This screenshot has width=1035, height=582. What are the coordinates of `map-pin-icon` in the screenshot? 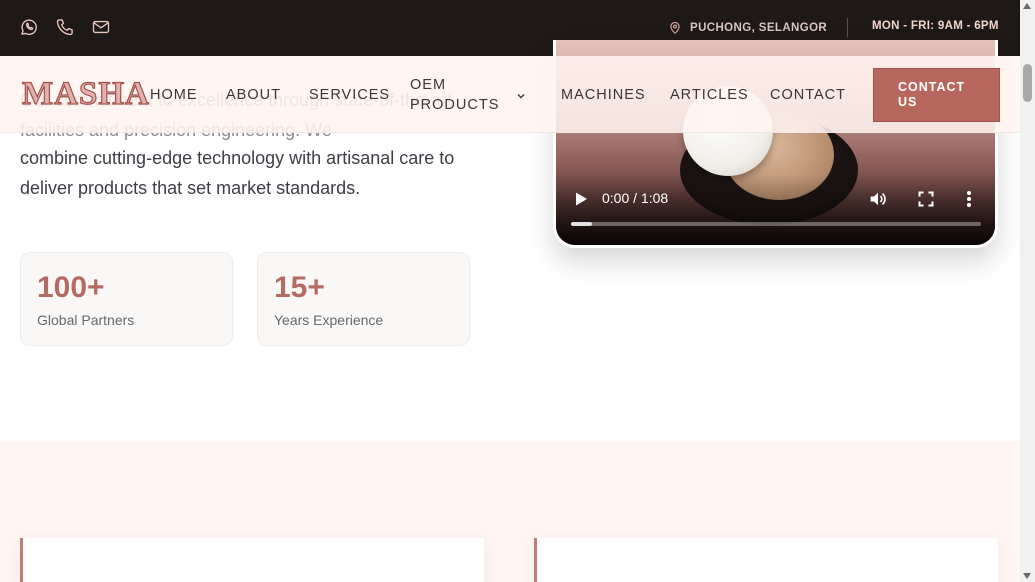 It's located at (675, 27).